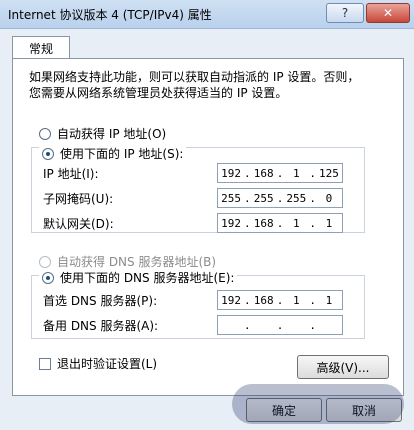 The width and height of the screenshot is (414, 430). What do you see at coordinates (147, 278) in the screenshot?
I see `dns-manual-label: 使用下面的 DNS 服务器地址(E):` at bounding box center [147, 278].